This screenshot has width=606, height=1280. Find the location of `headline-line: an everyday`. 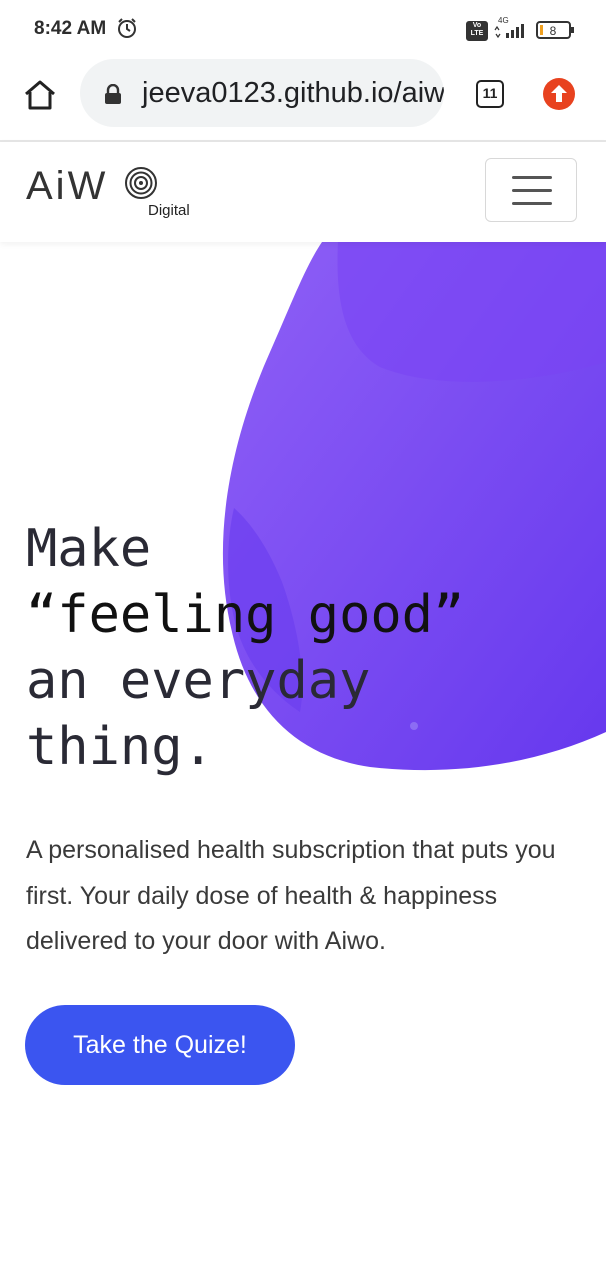

headline-line: an everyday is located at coordinates (198, 681).